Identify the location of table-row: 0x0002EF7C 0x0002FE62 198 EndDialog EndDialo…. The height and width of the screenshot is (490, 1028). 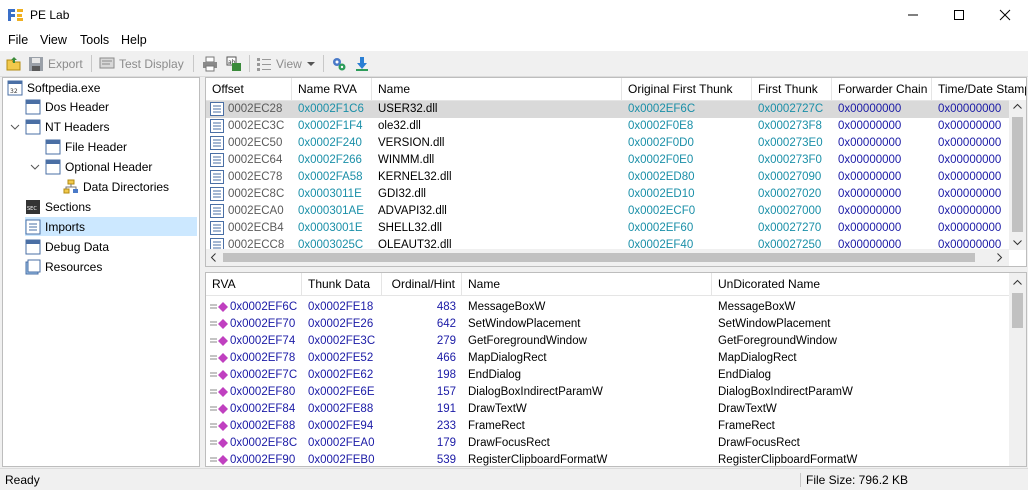
(616, 375).